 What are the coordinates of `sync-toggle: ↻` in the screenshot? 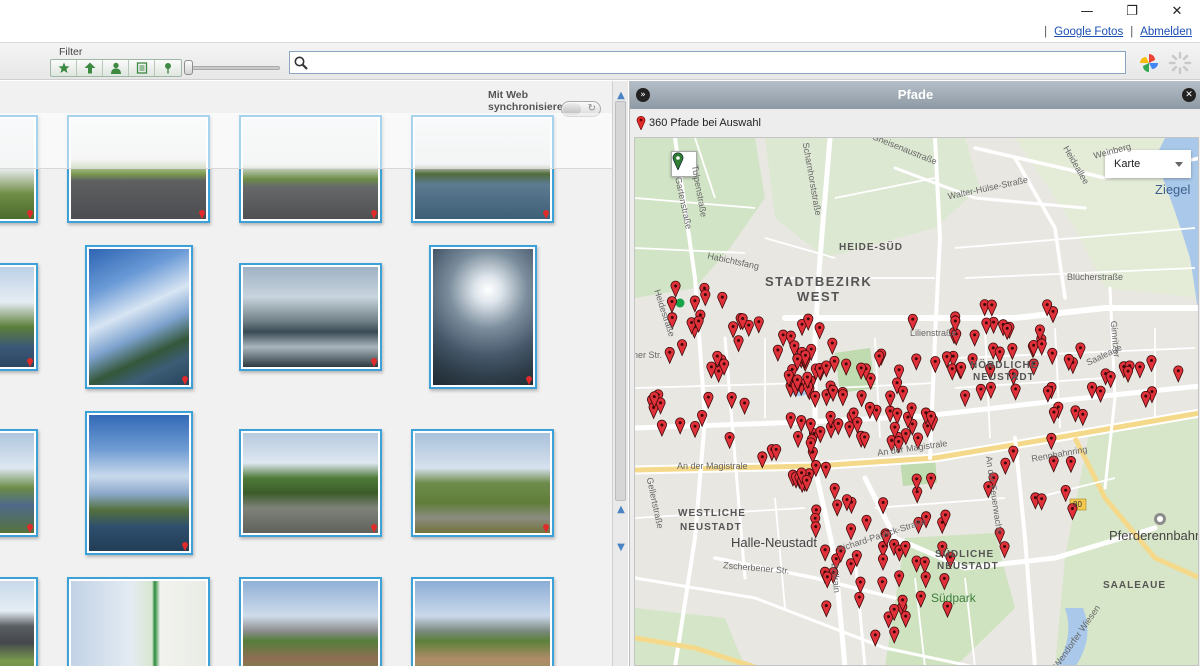 It's located at (581, 109).